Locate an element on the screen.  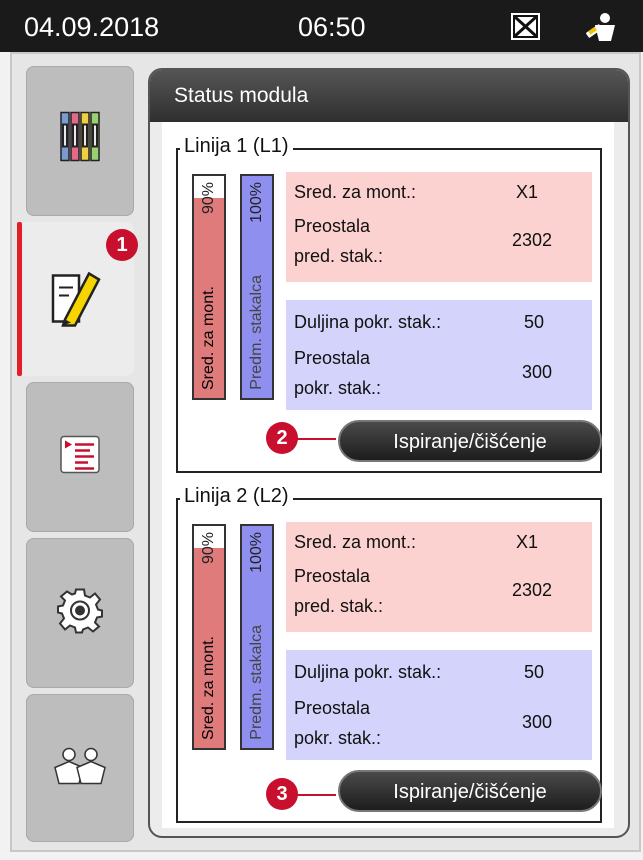
sidebar-tab-settings is located at coordinates (80, 613).